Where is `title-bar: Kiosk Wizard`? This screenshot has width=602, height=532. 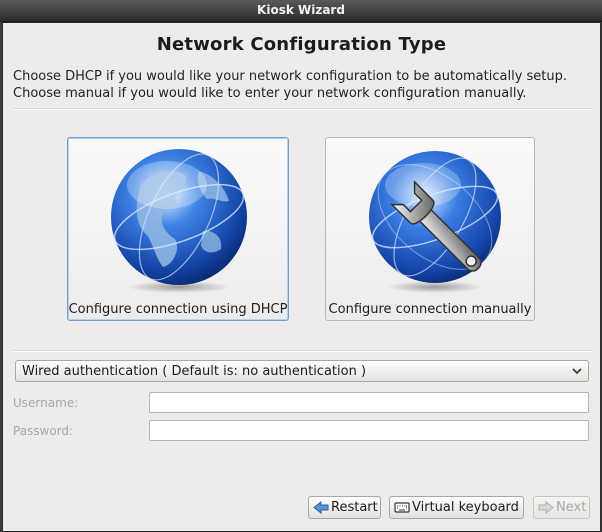 title-bar: Kiosk Wizard is located at coordinates (301, 11).